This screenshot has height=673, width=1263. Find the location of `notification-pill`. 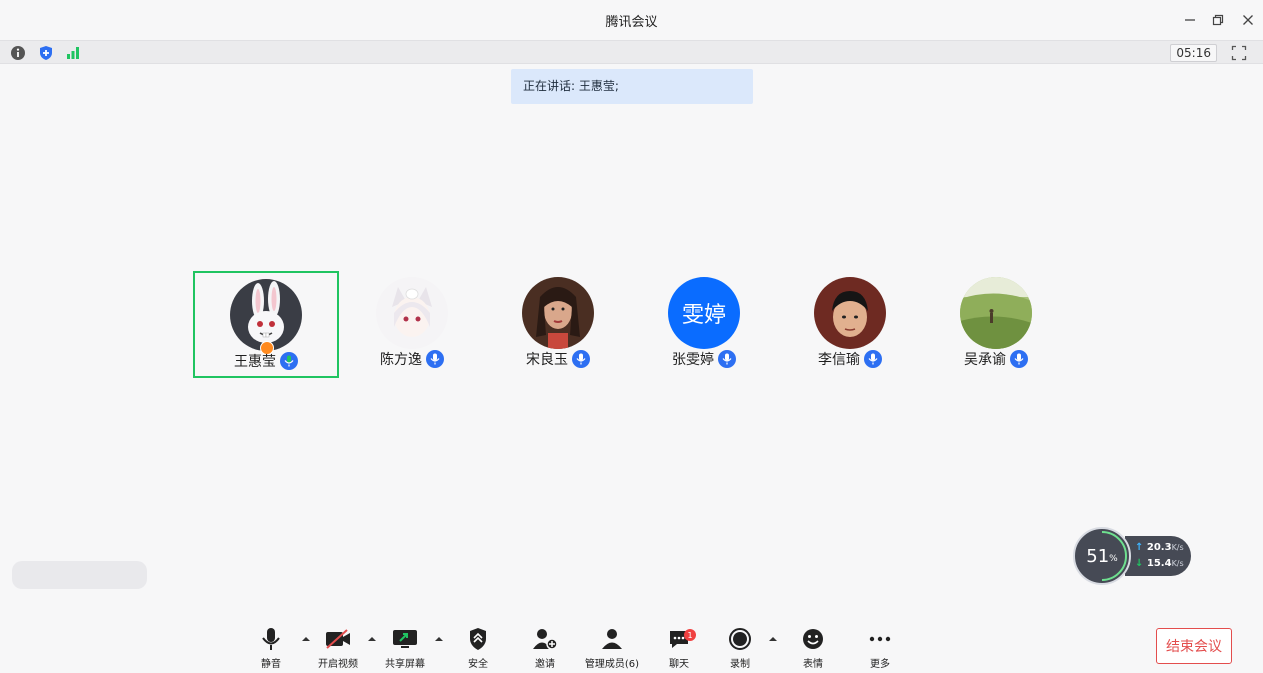

notification-pill is located at coordinates (79, 575).